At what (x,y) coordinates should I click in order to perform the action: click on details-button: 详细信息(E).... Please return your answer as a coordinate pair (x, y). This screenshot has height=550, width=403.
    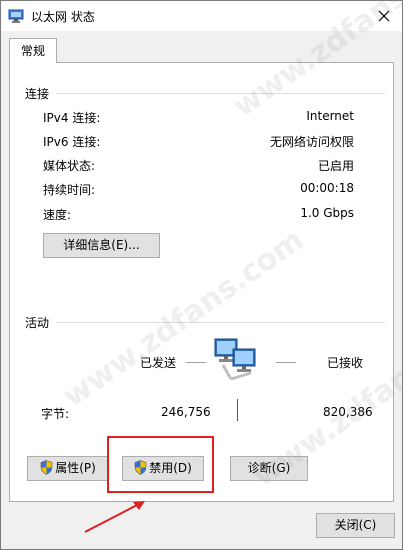
    Looking at the image, I should click on (101, 245).